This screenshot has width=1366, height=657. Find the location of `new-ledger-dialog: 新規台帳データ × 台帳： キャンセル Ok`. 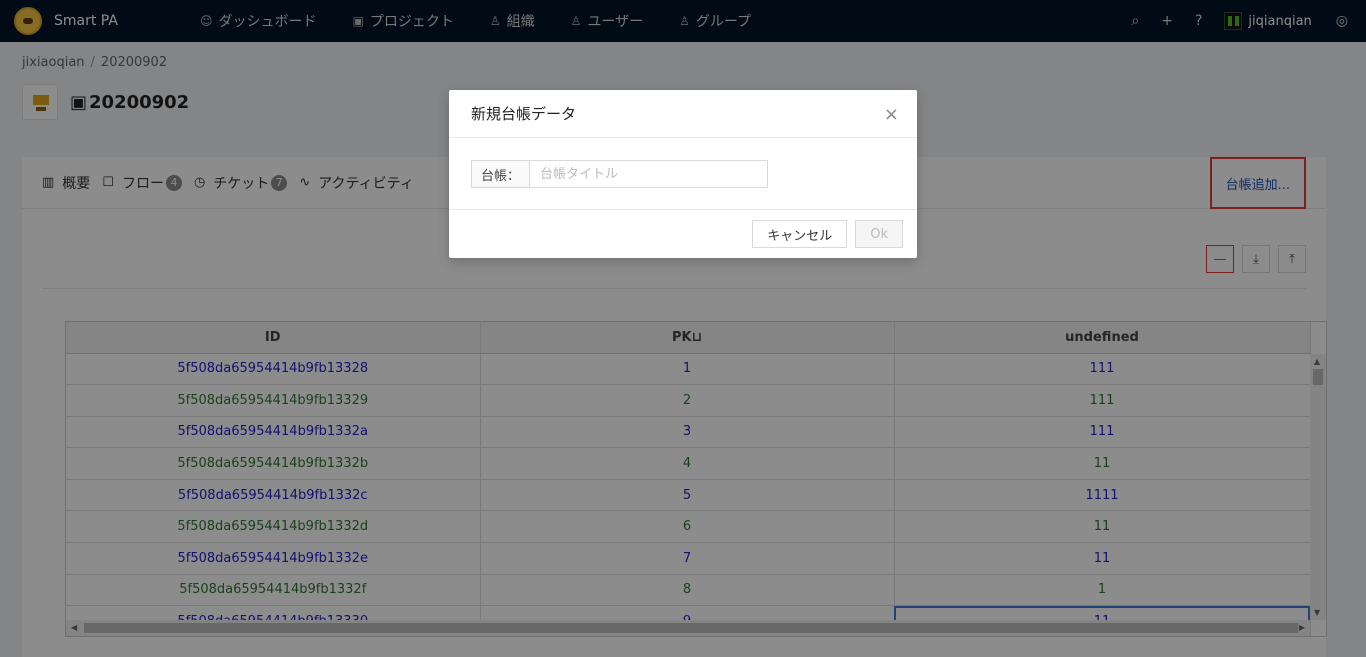

new-ledger-dialog: 新規台帳データ × 台帳： キャンセル Ok is located at coordinates (683, 174).